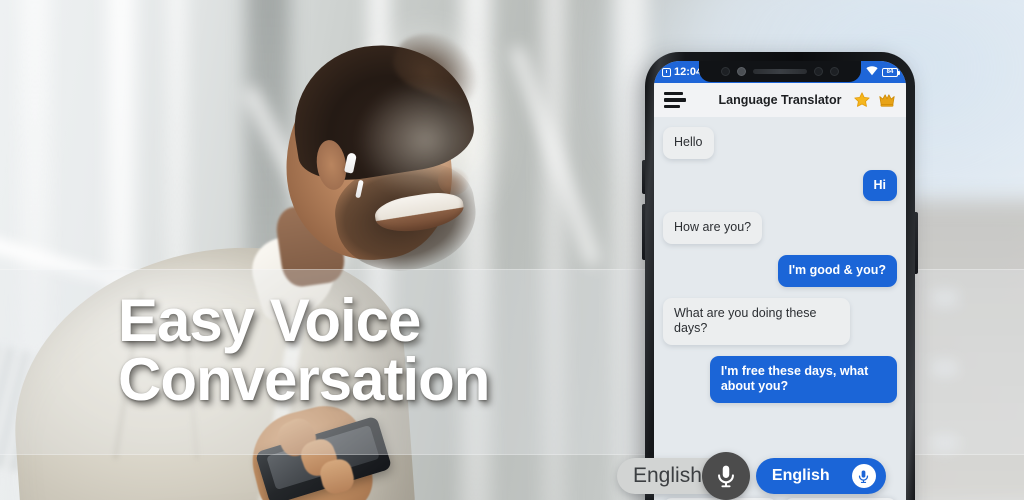 The height and width of the screenshot is (500, 1024). What do you see at coordinates (863, 476) in the screenshot?
I see `target-microphone-icon` at bounding box center [863, 476].